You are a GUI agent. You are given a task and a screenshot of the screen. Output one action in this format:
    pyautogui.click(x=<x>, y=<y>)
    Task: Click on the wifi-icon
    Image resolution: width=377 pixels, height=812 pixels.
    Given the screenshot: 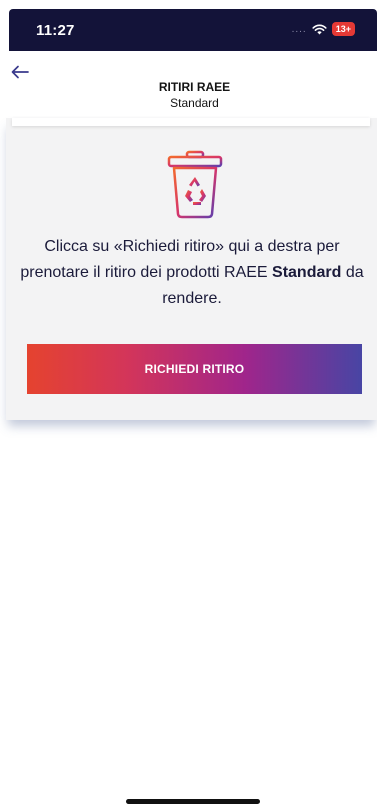 What is the action you would take?
    pyautogui.click(x=319, y=29)
    